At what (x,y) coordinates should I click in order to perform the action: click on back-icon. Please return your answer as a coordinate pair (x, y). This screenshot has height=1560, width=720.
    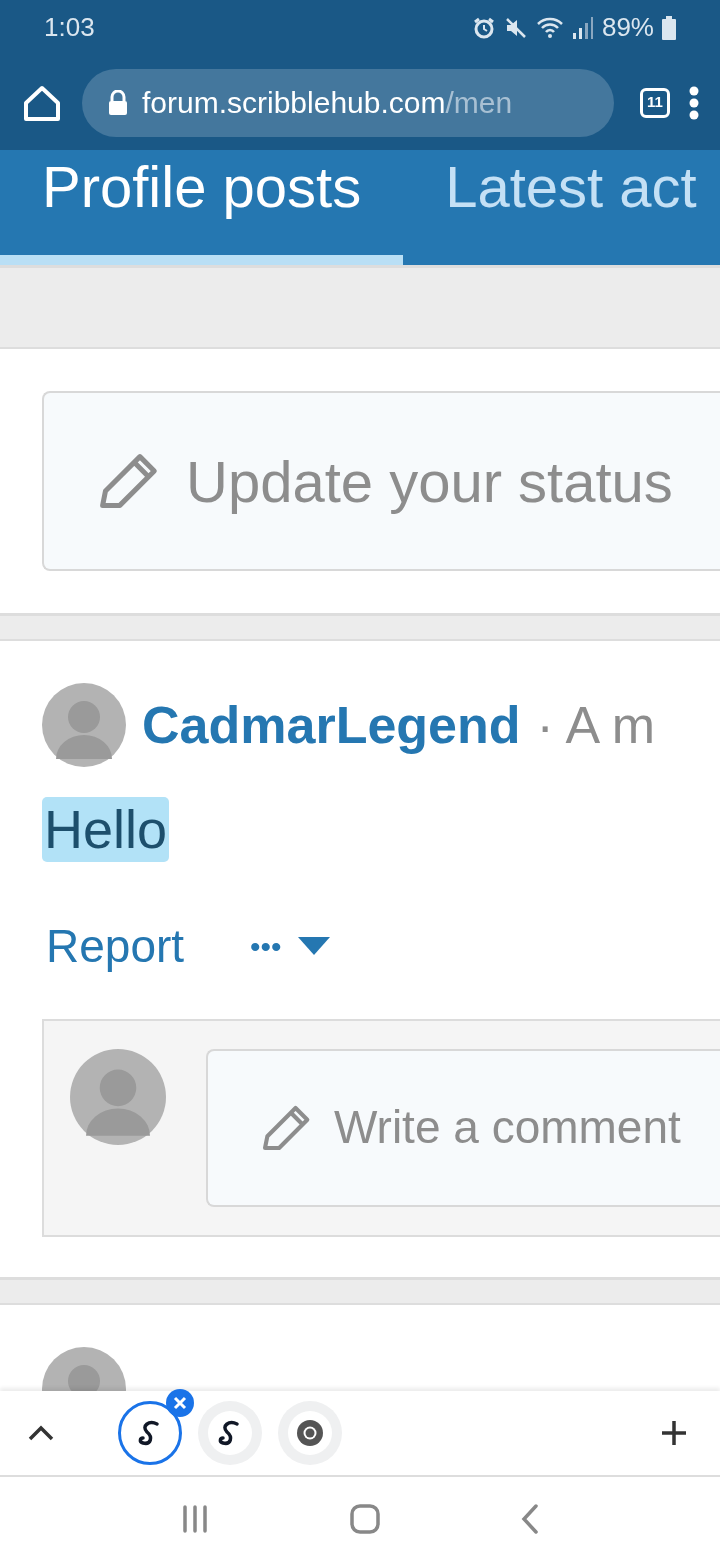
    Looking at the image, I should click on (530, 1518).